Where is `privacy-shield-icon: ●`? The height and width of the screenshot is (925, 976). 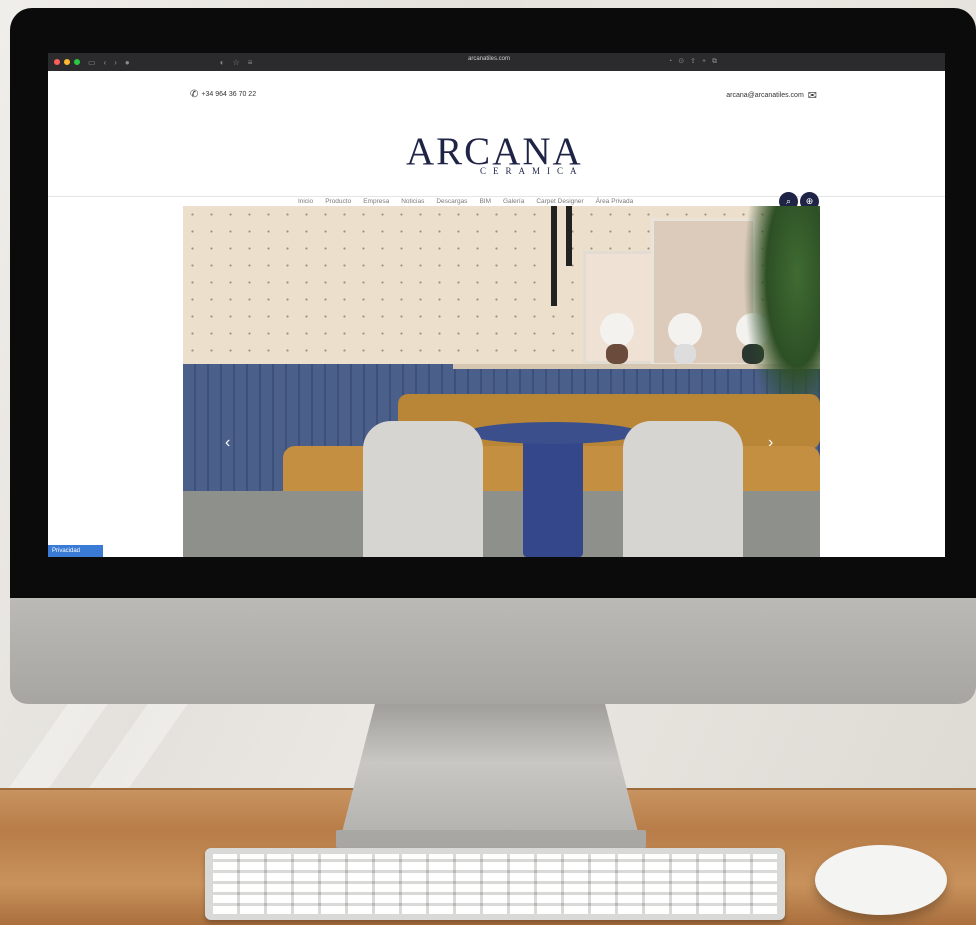 privacy-shield-icon: ● is located at coordinates (127, 62).